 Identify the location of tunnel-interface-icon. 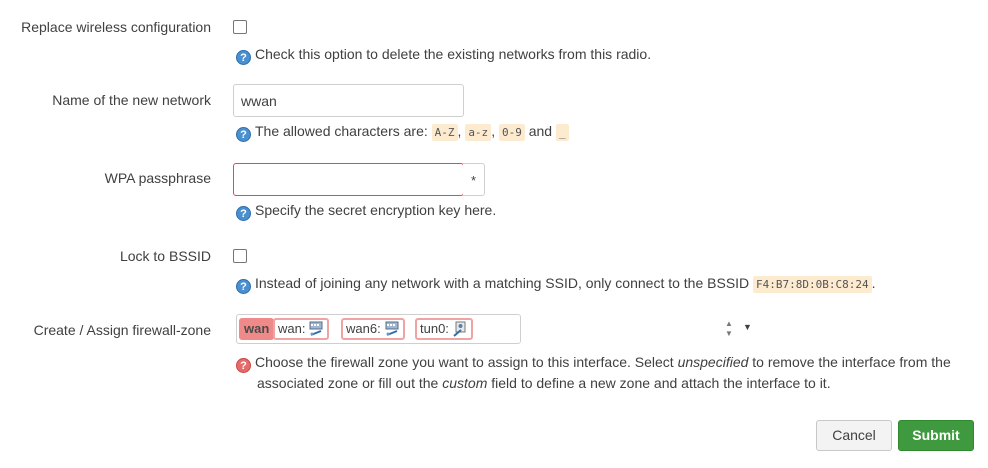
(459, 329).